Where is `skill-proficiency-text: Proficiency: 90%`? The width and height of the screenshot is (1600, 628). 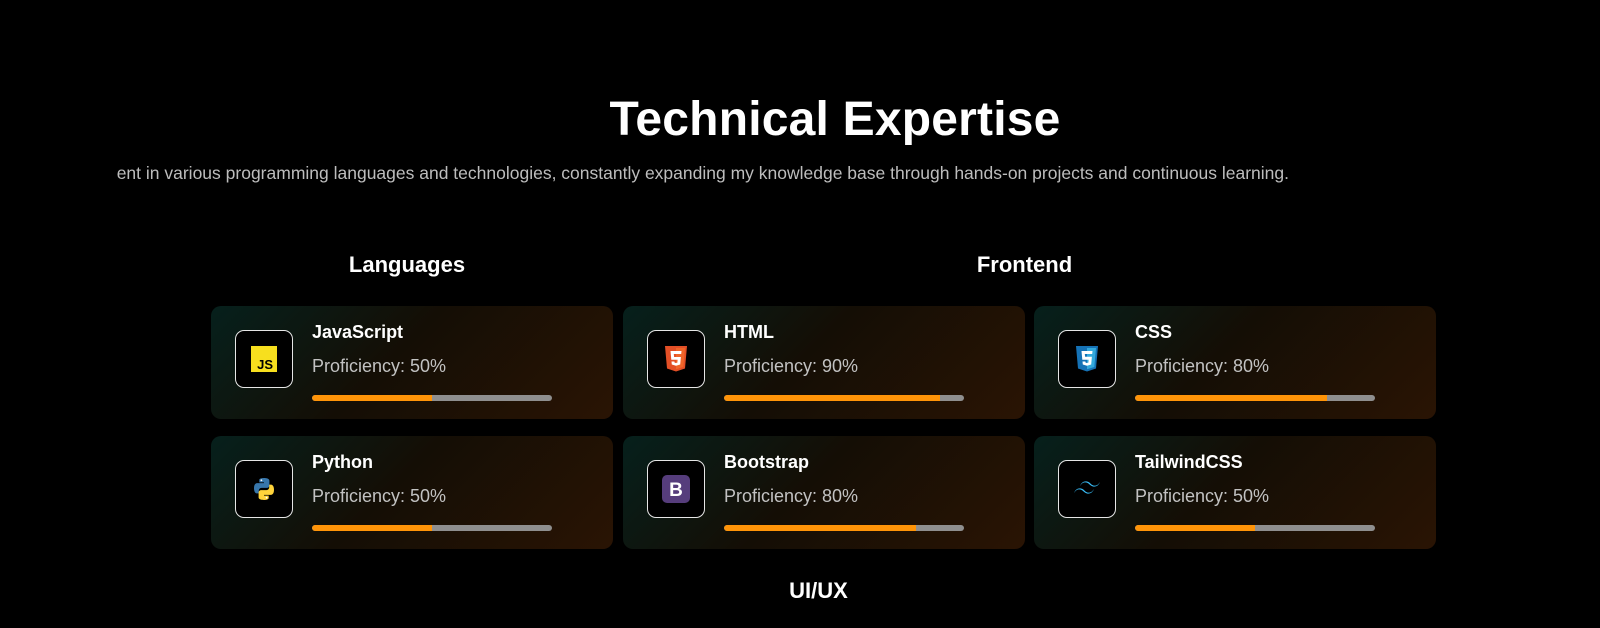
skill-proficiency-text: Proficiency: 90% is located at coordinates (791, 366).